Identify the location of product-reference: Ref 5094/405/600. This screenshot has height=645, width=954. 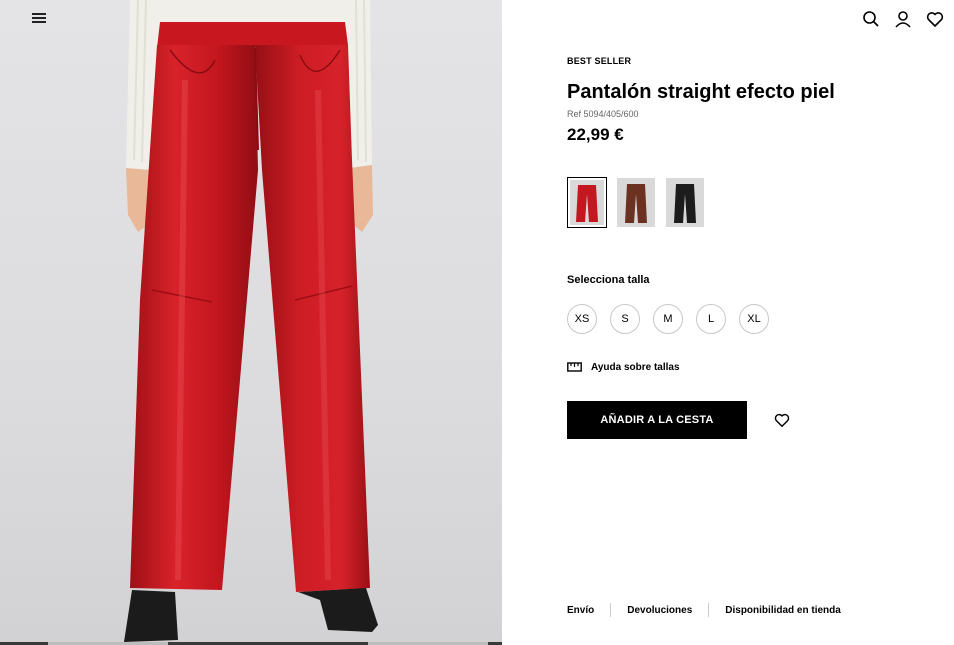
(603, 114).